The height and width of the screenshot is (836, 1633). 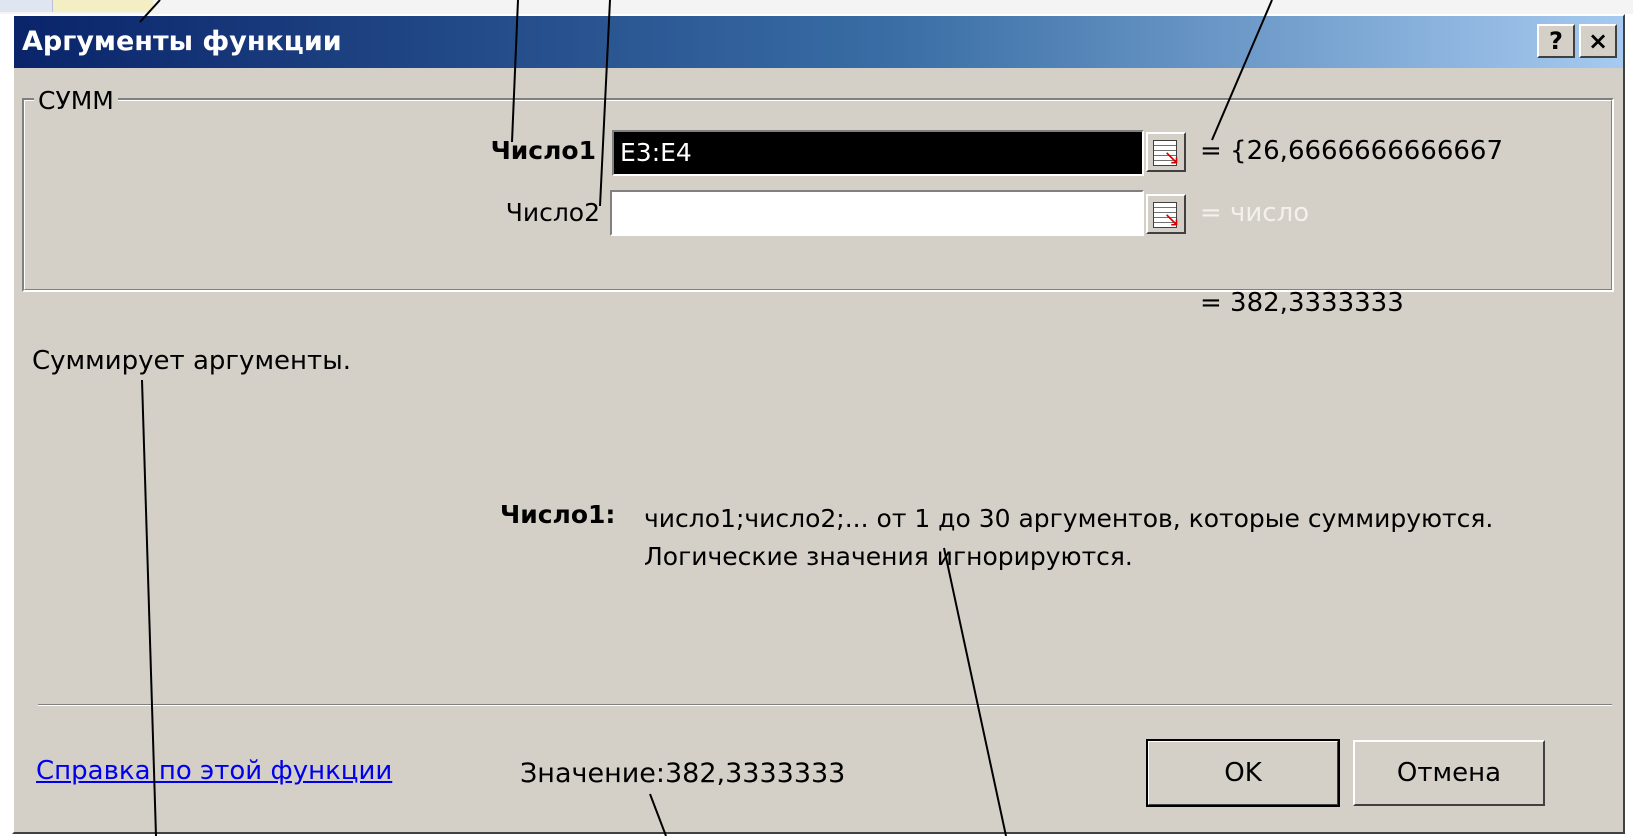 I want to click on arg2-result: = число, so click(x=1255, y=213).